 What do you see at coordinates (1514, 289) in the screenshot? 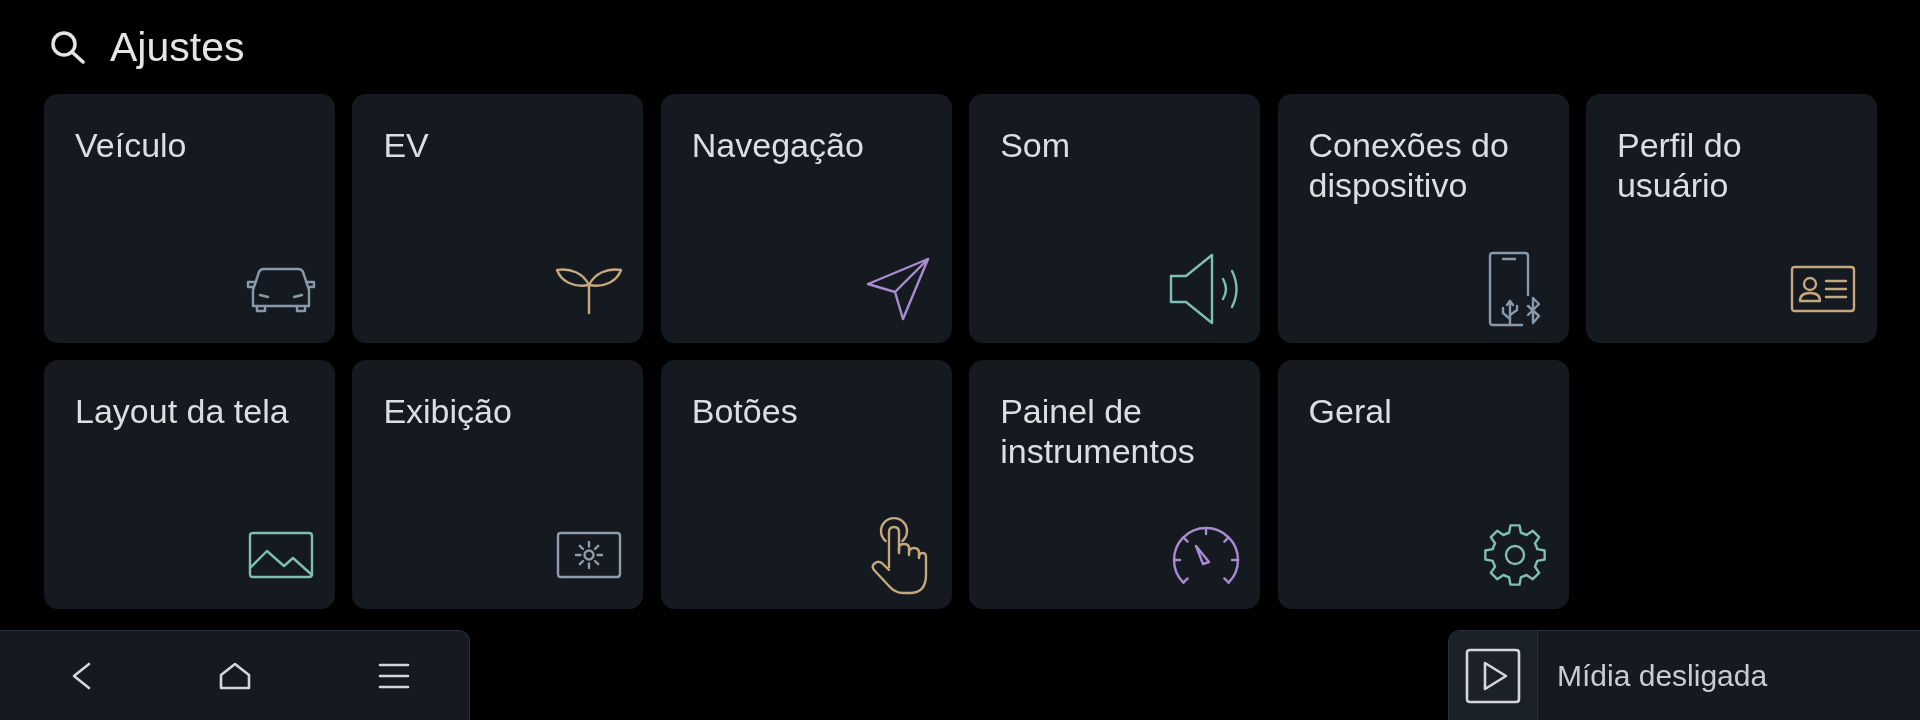
I see `phone-usb-bluetooth-icon` at bounding box center [1514, 289].